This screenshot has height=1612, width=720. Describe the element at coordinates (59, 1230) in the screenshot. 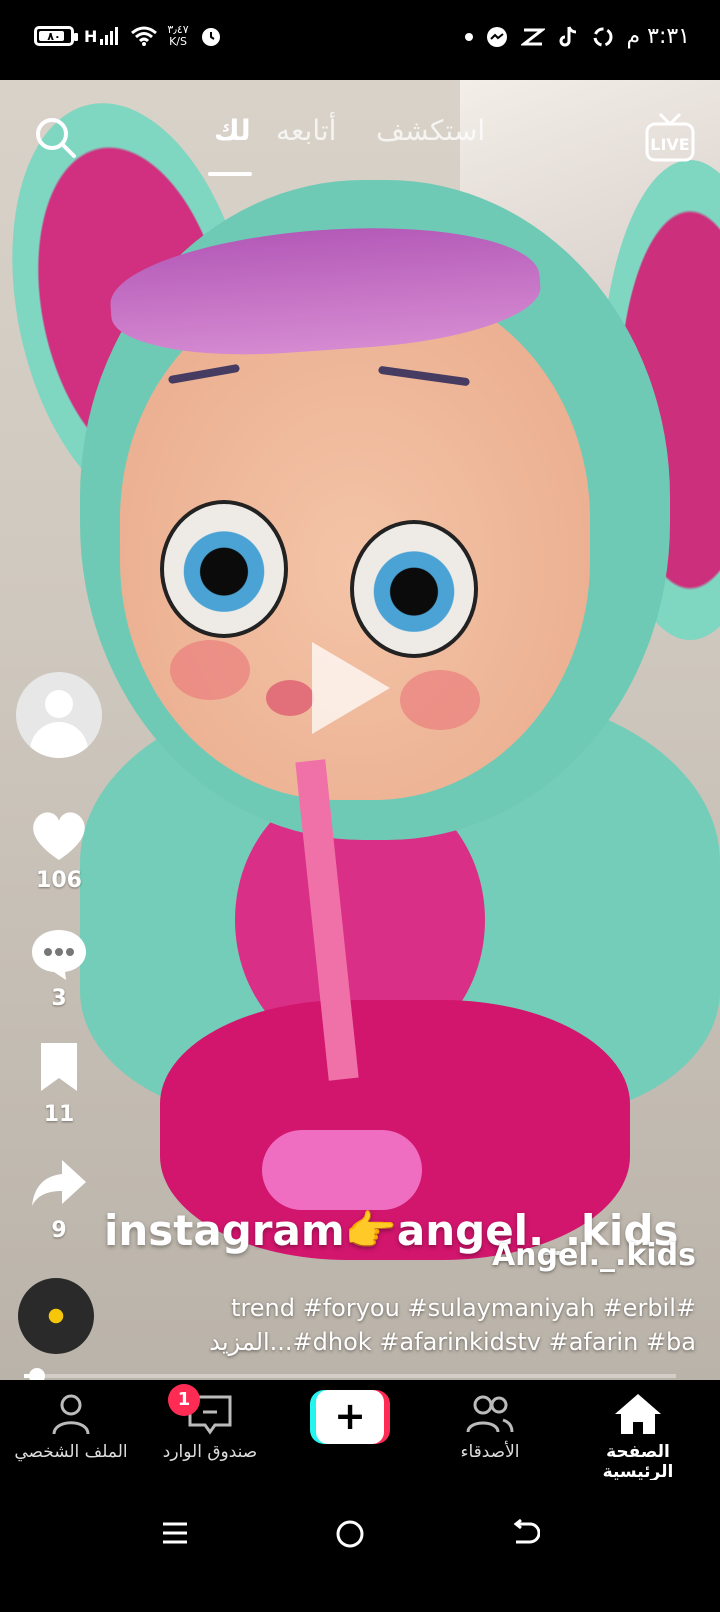

I see `share-count: 9` at that location.